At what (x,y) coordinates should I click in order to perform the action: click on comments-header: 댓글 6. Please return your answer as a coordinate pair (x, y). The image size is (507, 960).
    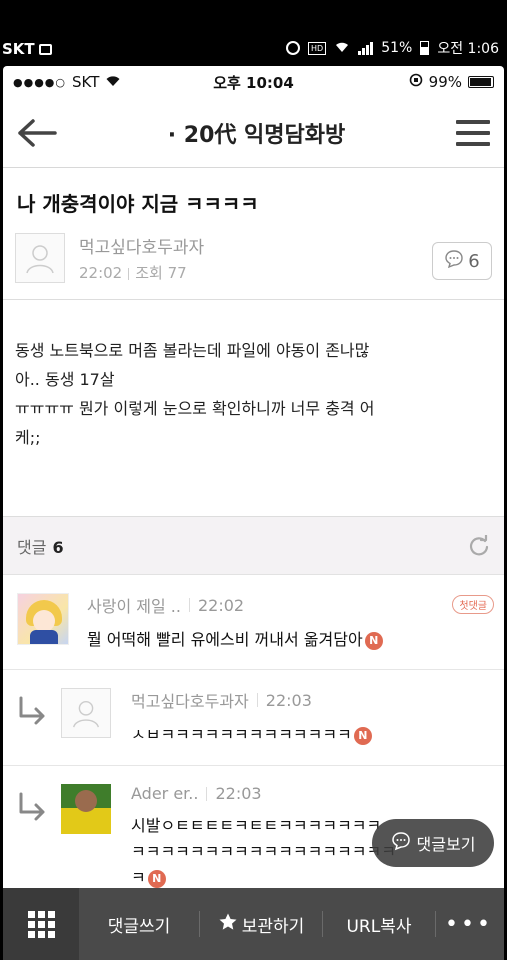
    Looking at the image, I should click on (253, 546).